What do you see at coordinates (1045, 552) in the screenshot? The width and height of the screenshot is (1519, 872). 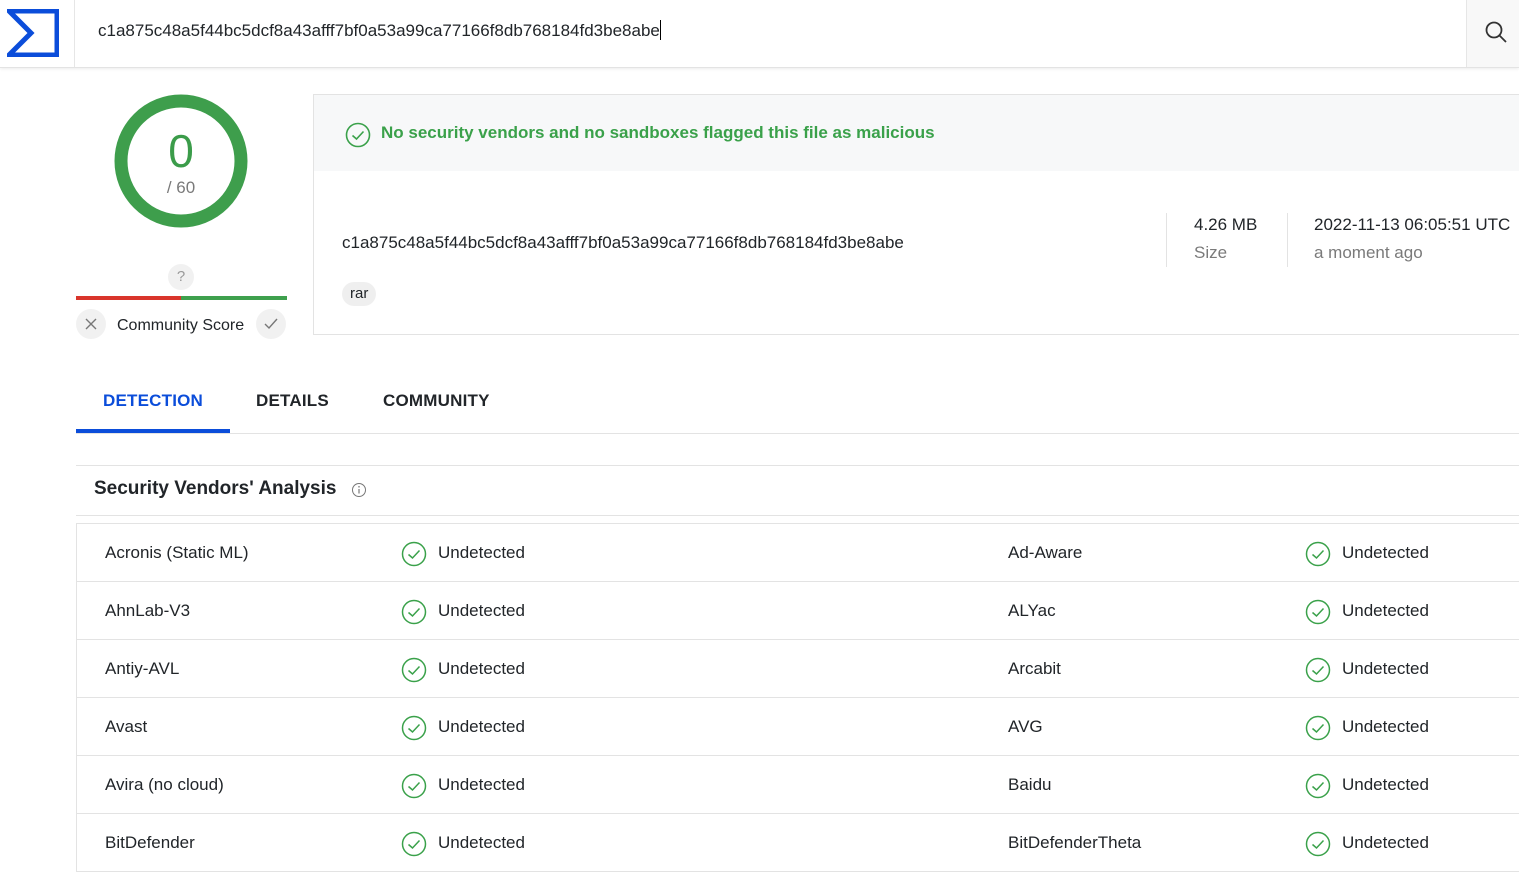 I see `vendor-name: Ad-Aware` at bounding box center [1045, 552].